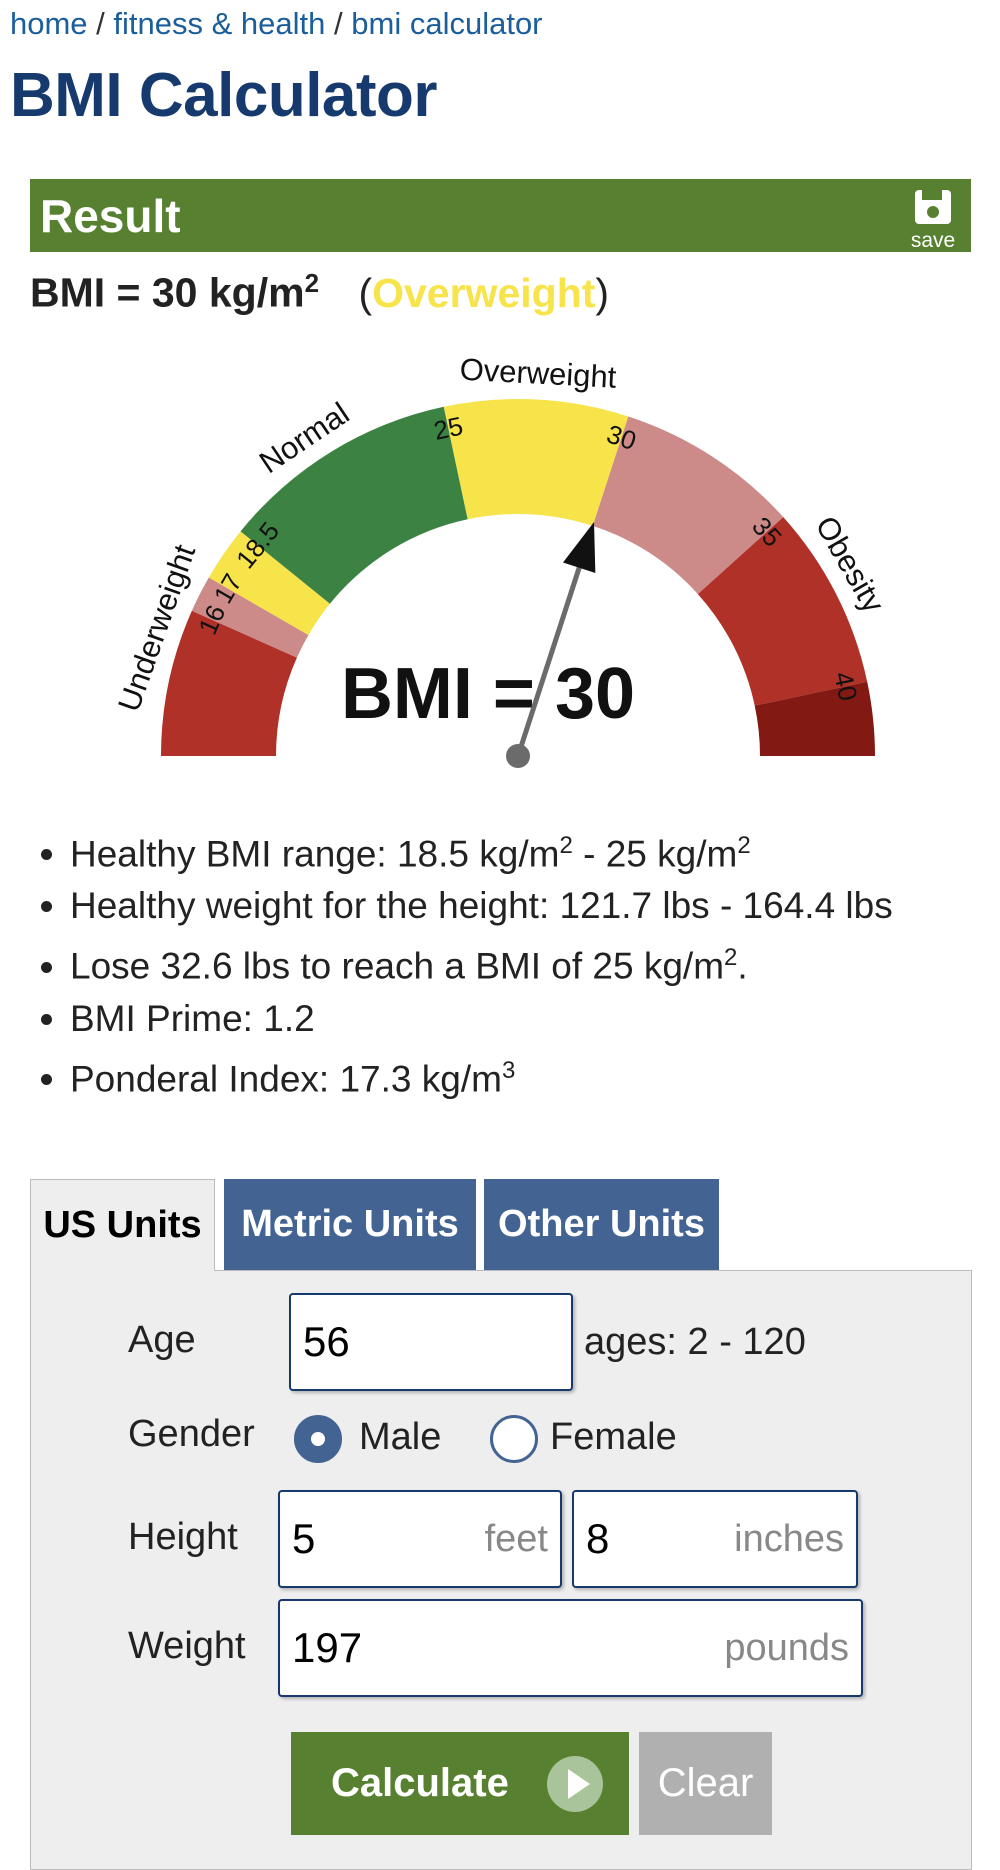 The height and width of the screenshot is (1870, 1000). What do you see at coordinates (695, 1342) in the screenshot?
I see `age-range-hint: ages: 2 - 120` at bounding box center [695, 1342].